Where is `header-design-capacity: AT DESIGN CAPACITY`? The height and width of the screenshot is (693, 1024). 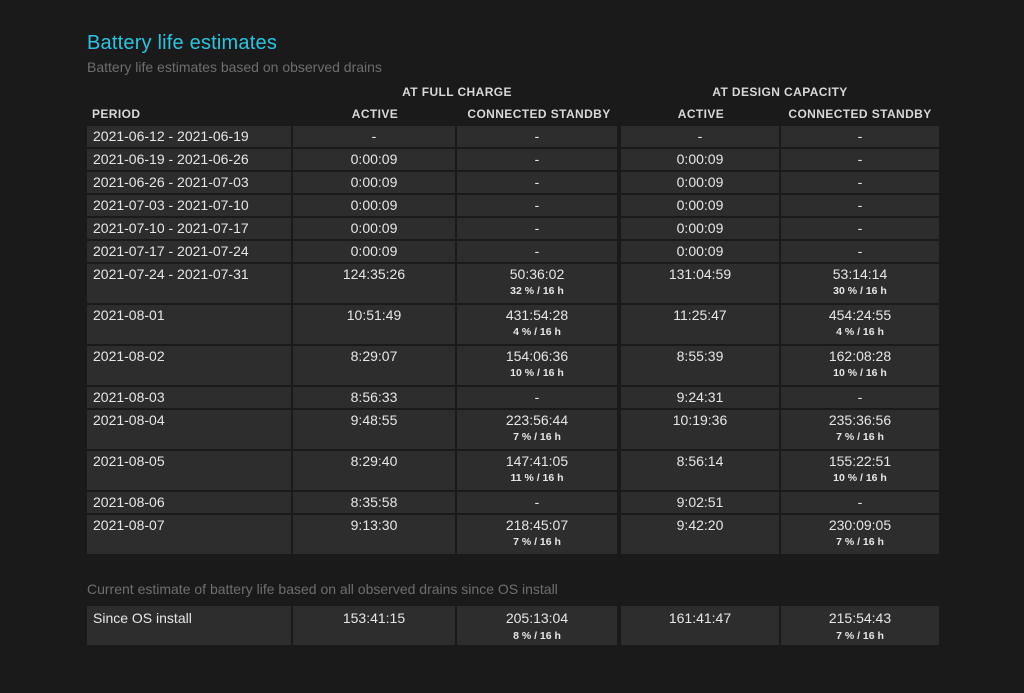 header-design-capacity: AT DESIGN CAPACITY is located at coordinates (780, 92).